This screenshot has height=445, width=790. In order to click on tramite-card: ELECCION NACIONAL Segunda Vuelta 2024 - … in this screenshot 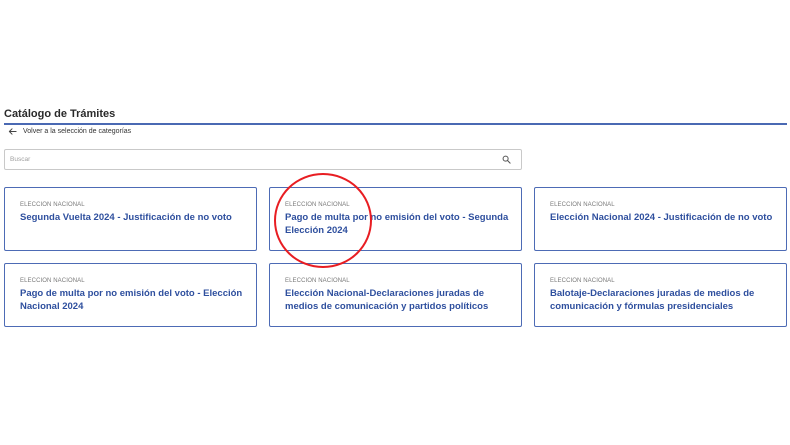, I will do `click(130, 219)`.